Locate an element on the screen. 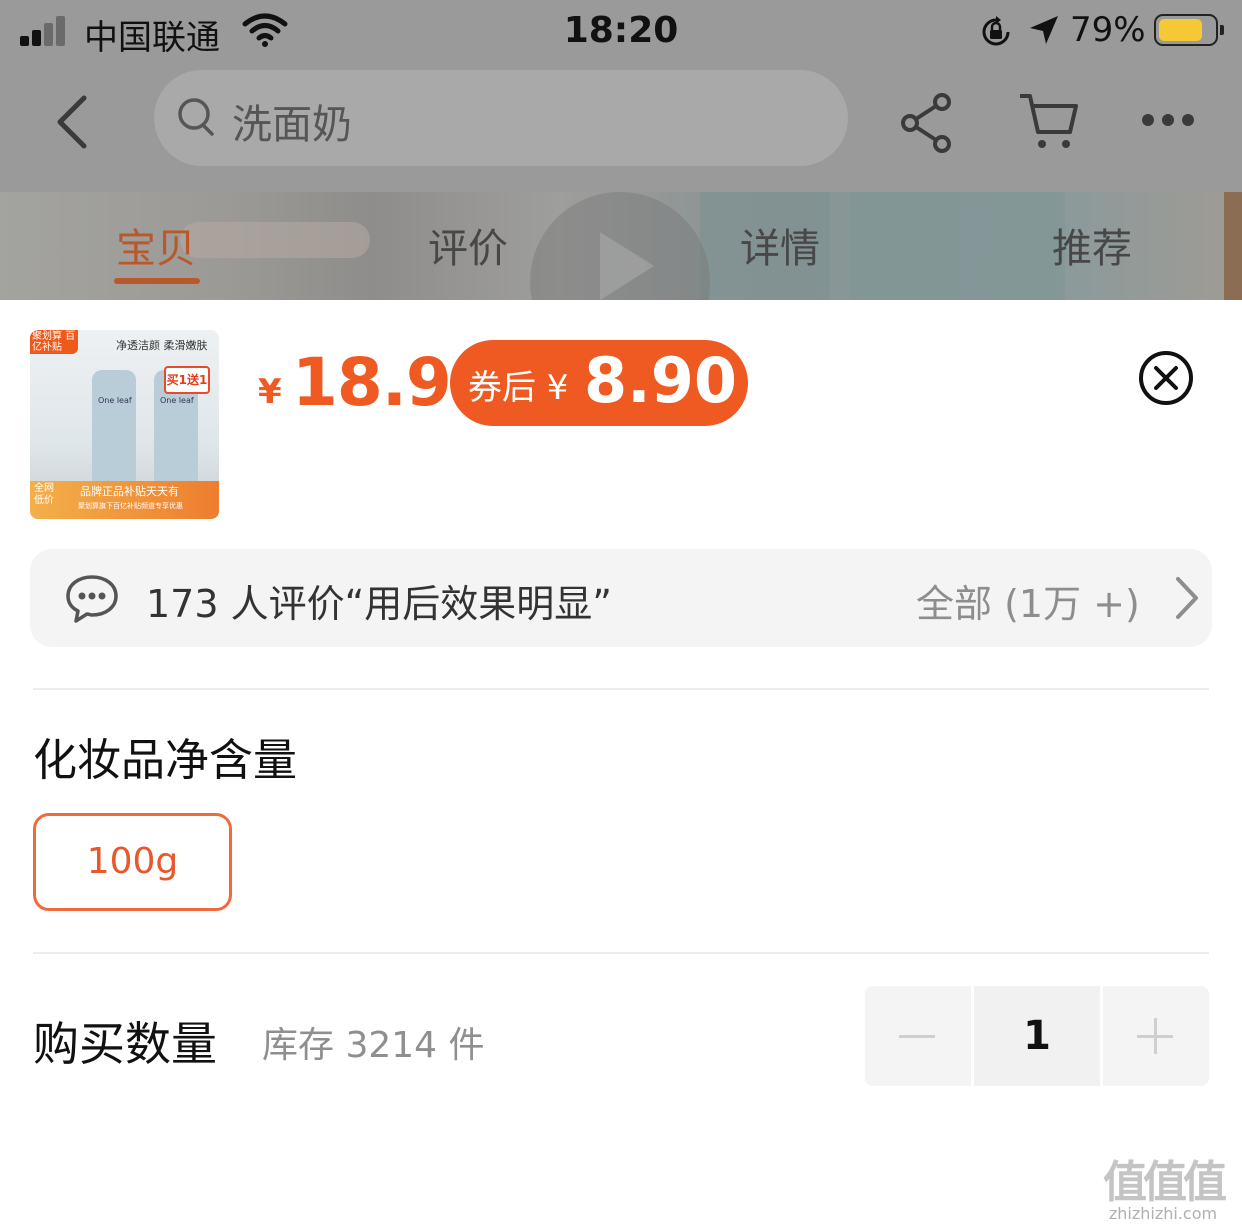 The height and width of the screenshot is (1226, 1242). close-icon is located at coordinates (1166, 380).